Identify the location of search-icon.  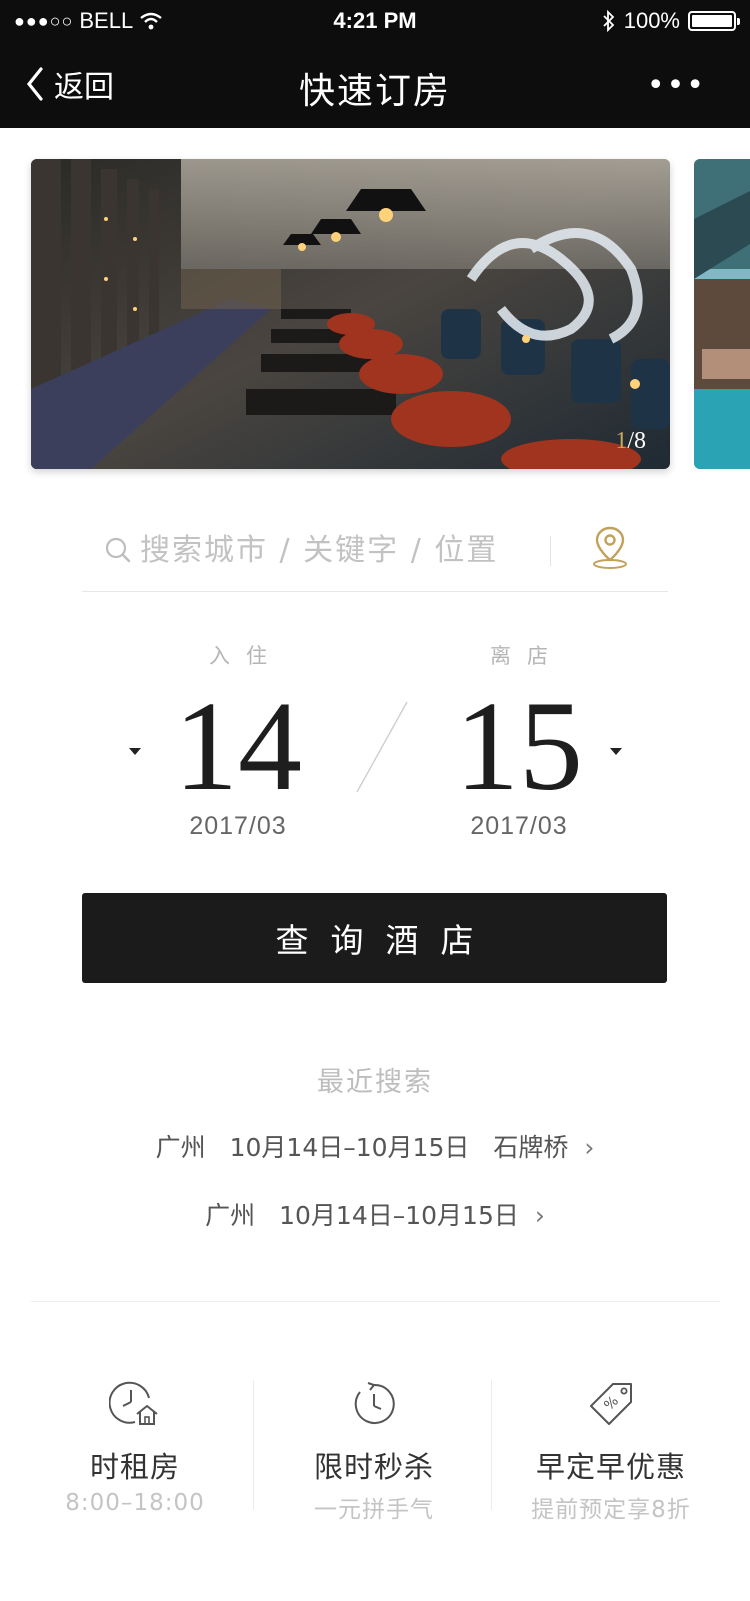
(118, 550).